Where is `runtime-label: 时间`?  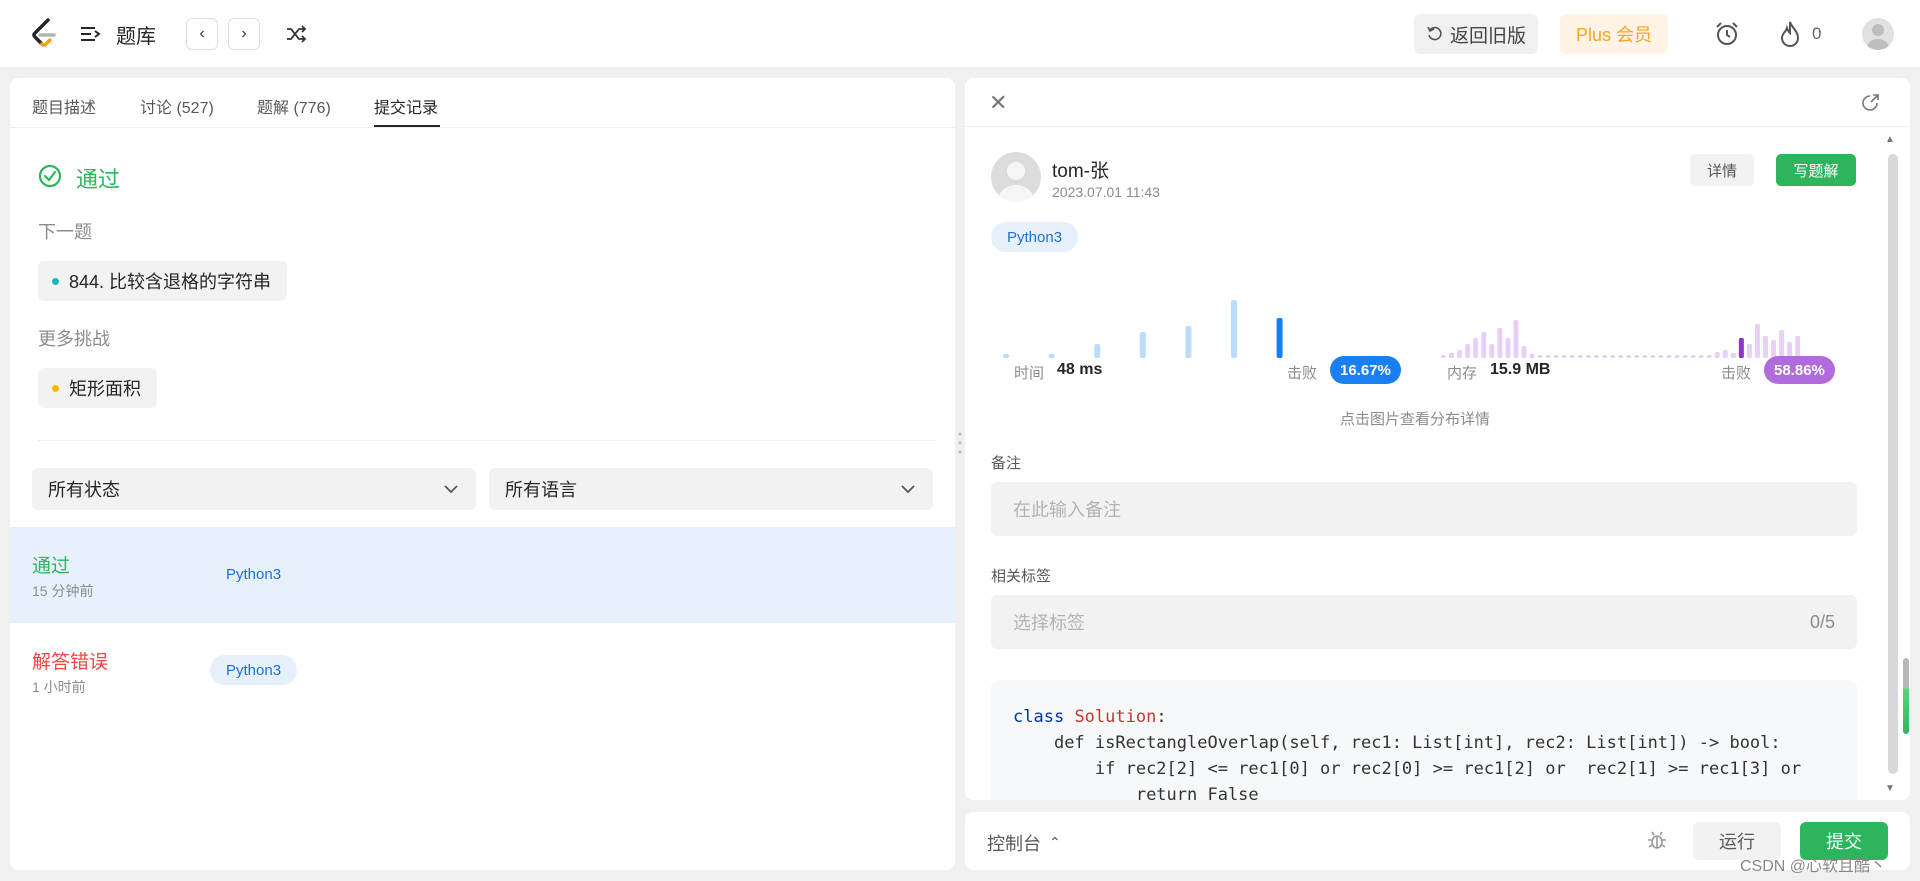
runtime-label: 时间 is located at coordinates (1029, 373).